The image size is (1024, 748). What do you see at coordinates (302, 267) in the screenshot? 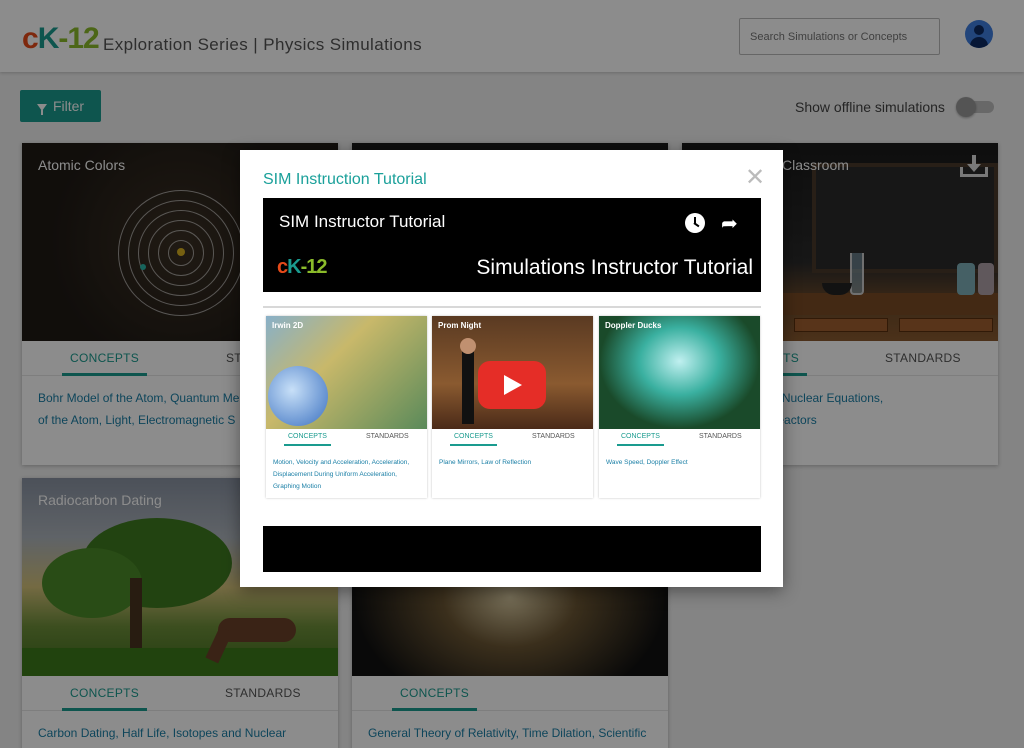
I see `video-logo: cK-12` at bounding box center [302, 267].